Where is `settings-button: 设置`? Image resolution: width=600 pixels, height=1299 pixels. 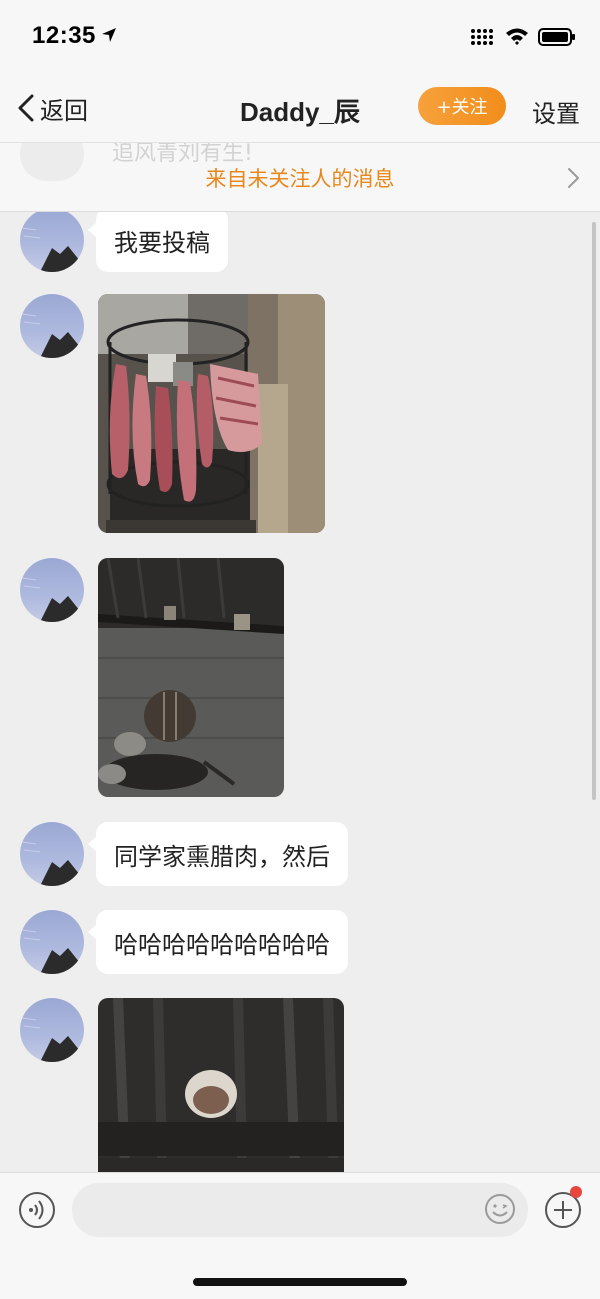 settings-button: 设置 is located at coordinates (556, 111).